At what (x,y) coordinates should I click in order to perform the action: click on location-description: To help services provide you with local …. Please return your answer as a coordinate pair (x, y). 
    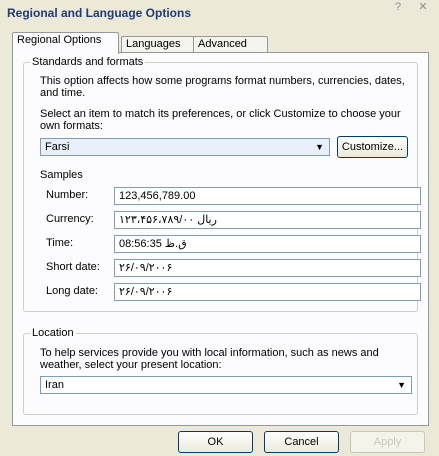
    Looking at the image, I should click on (209, 359).